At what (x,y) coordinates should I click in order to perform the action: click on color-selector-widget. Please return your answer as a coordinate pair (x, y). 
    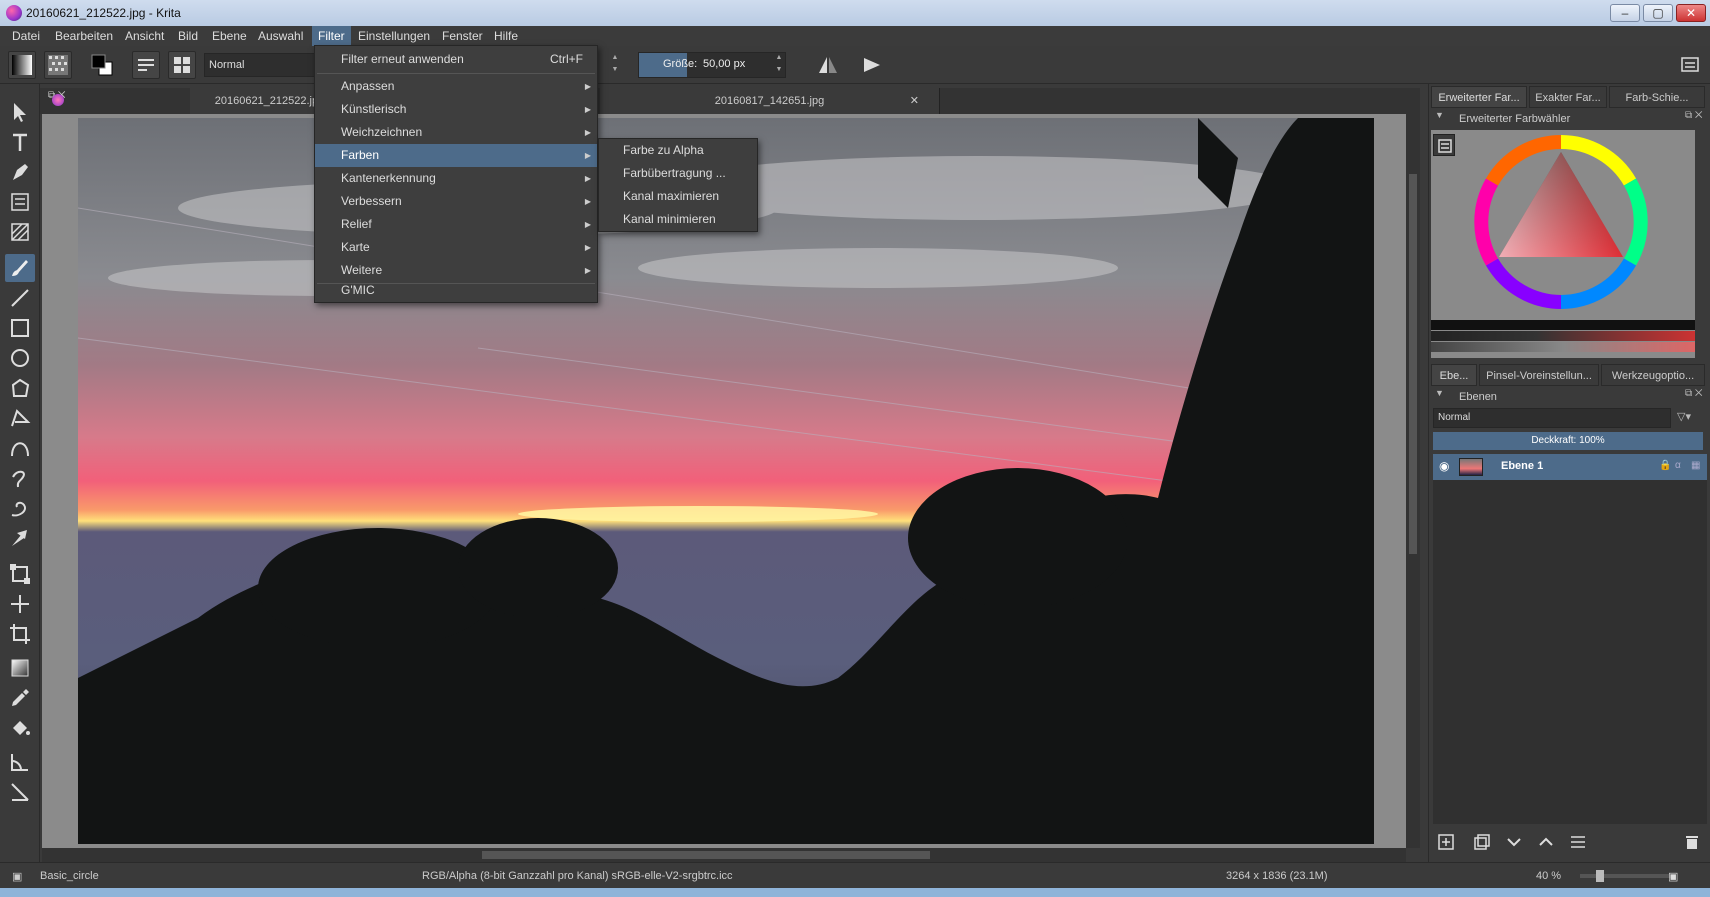
    Looking at the image, I should click on (1563, 244).